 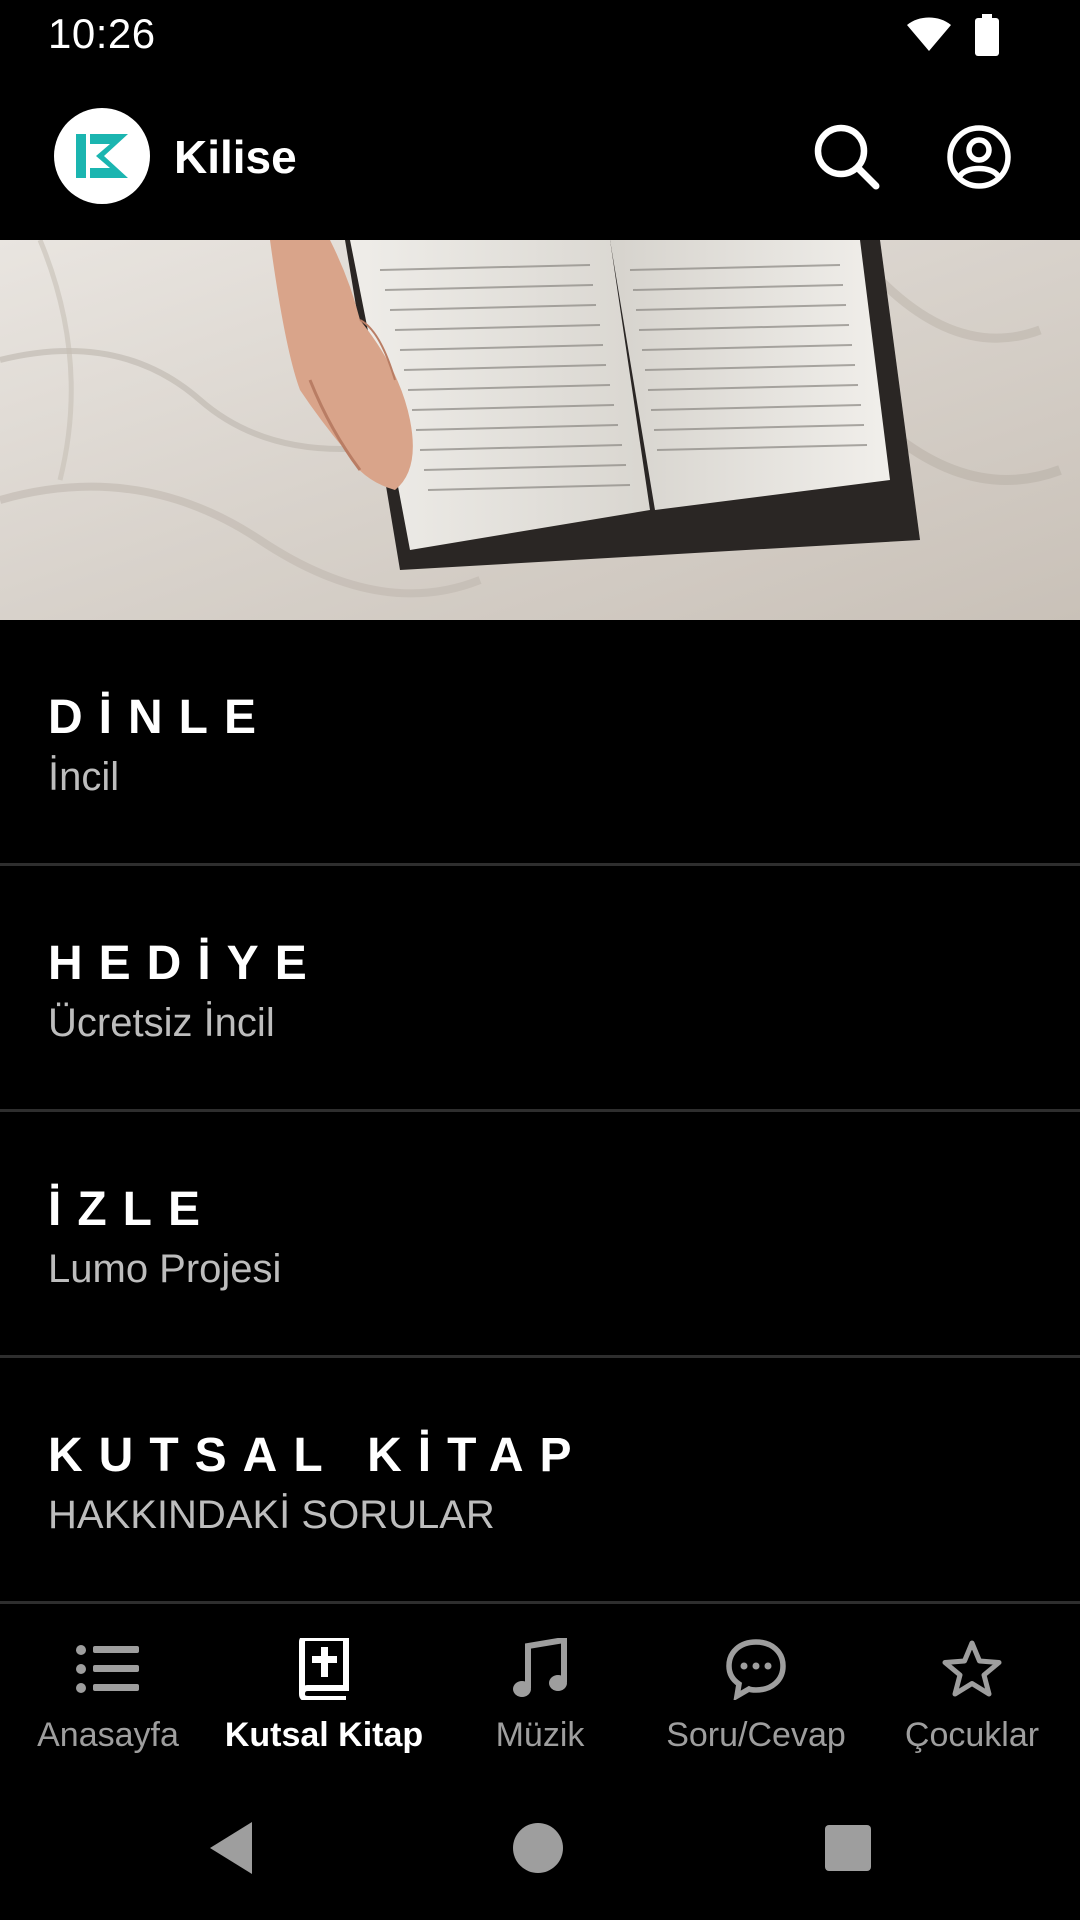 I want to click on chat-bubble-icon, so click(x=756, y=1669).